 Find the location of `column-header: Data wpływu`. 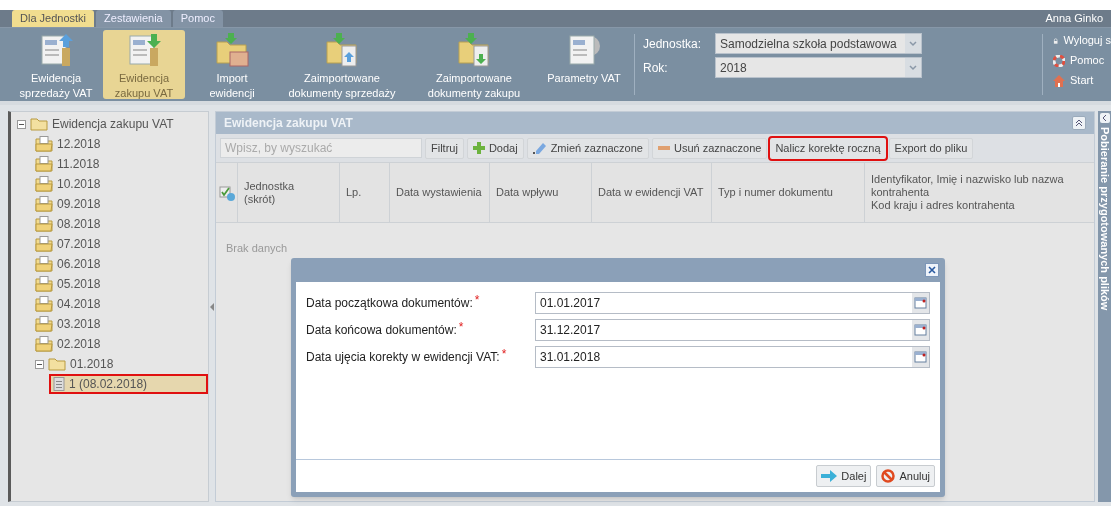

column-header: Data wpływu is located at coordinates (541, 192).